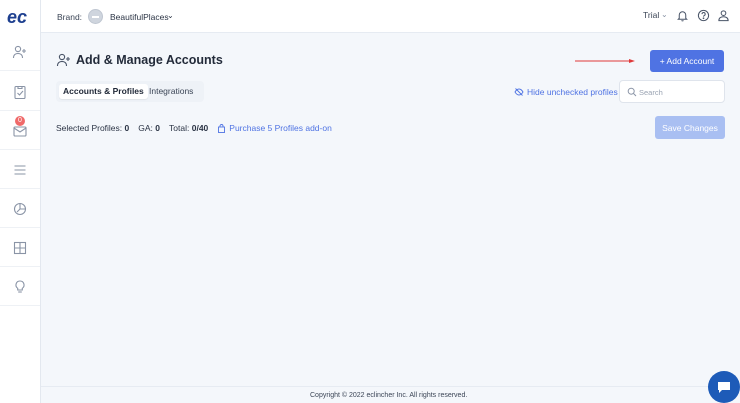 This screenshot has height=403, width=740. What do you see at coordinates (690, 127) in the screenshot?
I see `save-changes-button: Save Changes` at bounding box center [690, 127].